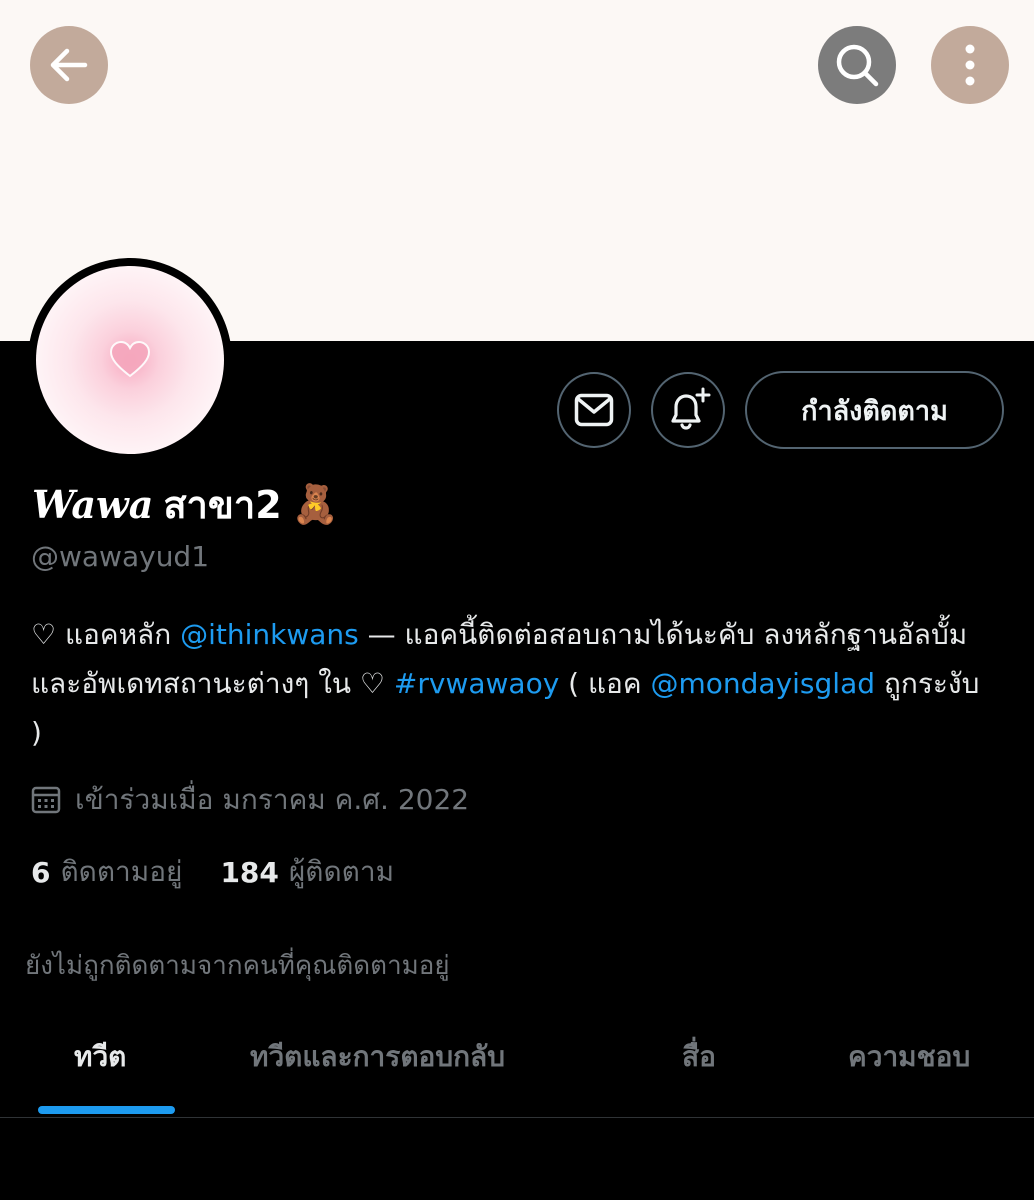 This screenshot has width=1034, height=1200. I want to click on bio-hashtag-link: #rvwawaoy, so click(476, 683).